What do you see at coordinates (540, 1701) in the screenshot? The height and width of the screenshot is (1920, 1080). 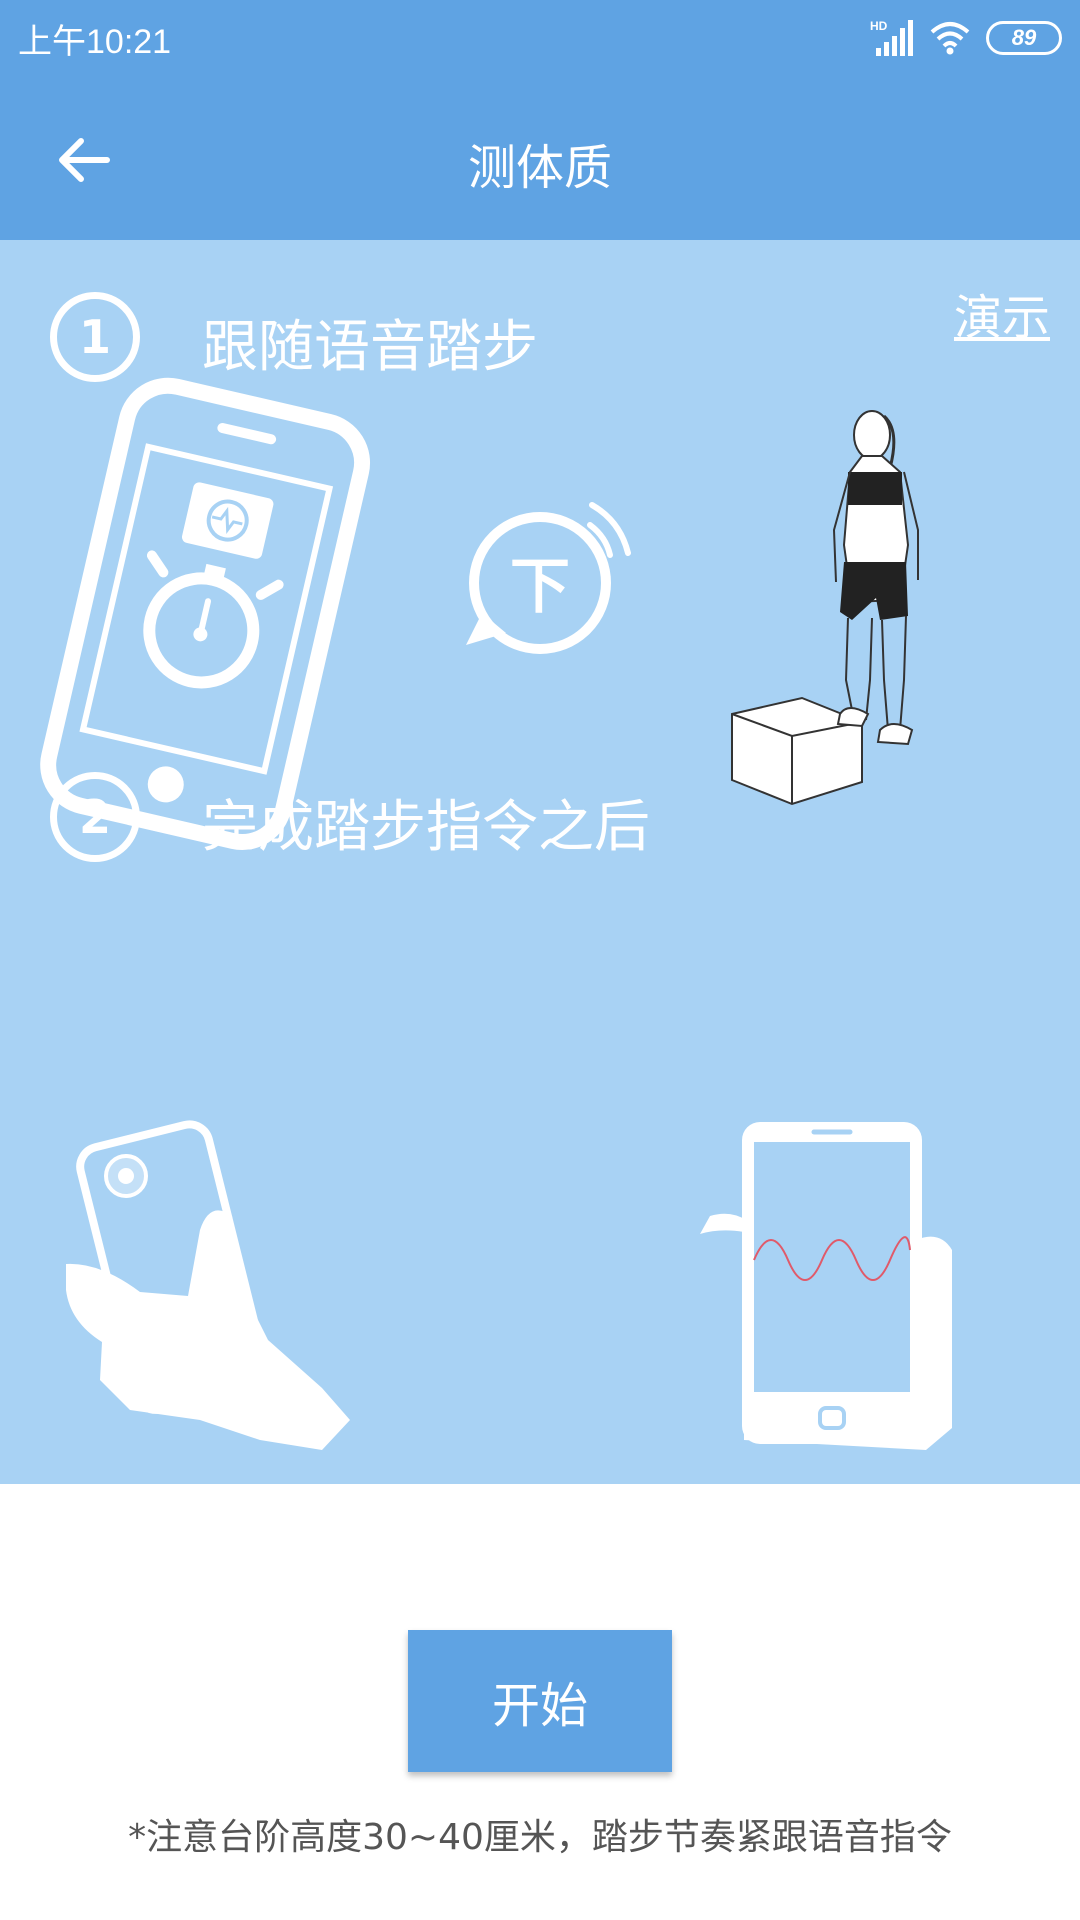 I see `start-button: 开始` at bounding box center [540, 1701].